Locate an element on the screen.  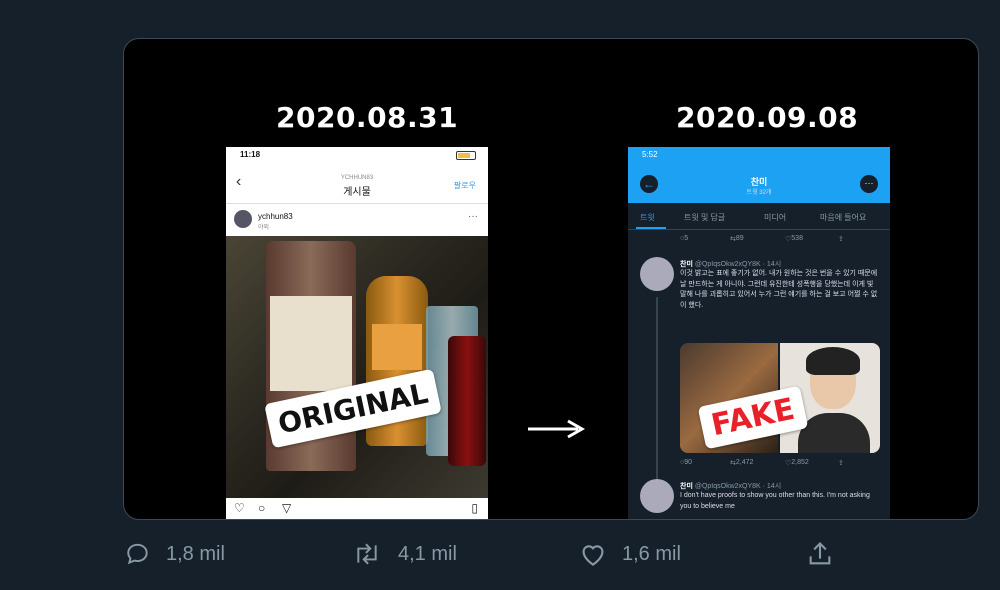
reply-count: 1,8 mil is located at coordinates (195, 553).